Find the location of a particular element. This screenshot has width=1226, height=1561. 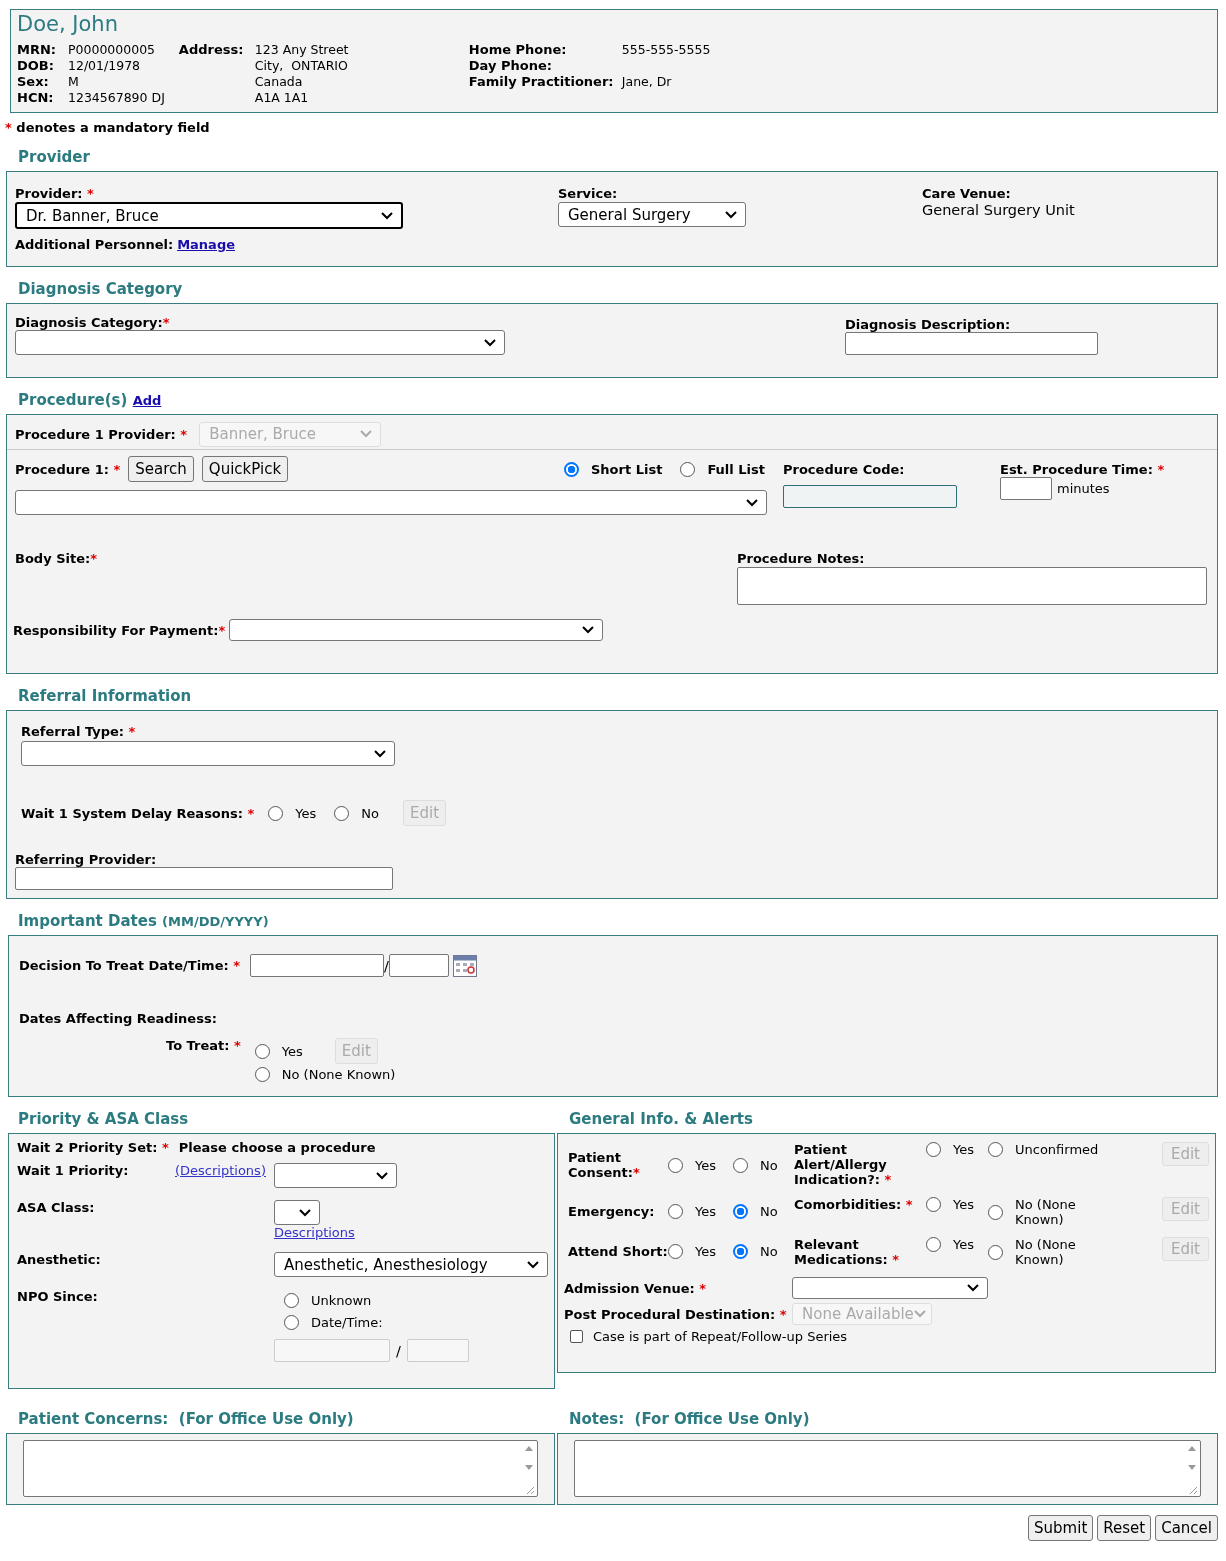

asa-class-dropdown is located at coordinates (297, 1212).